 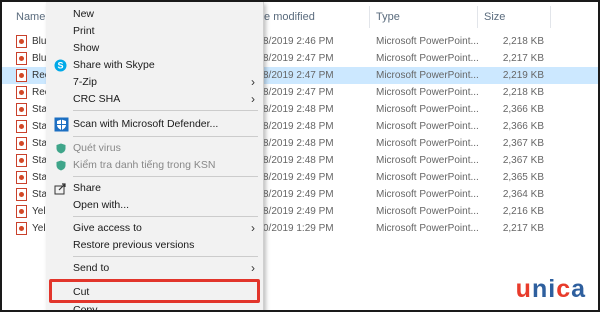 What do you see at coordinates (540, 289) in the screenshot?
I see `logo-letter: n` at bounding box center [540, 289].